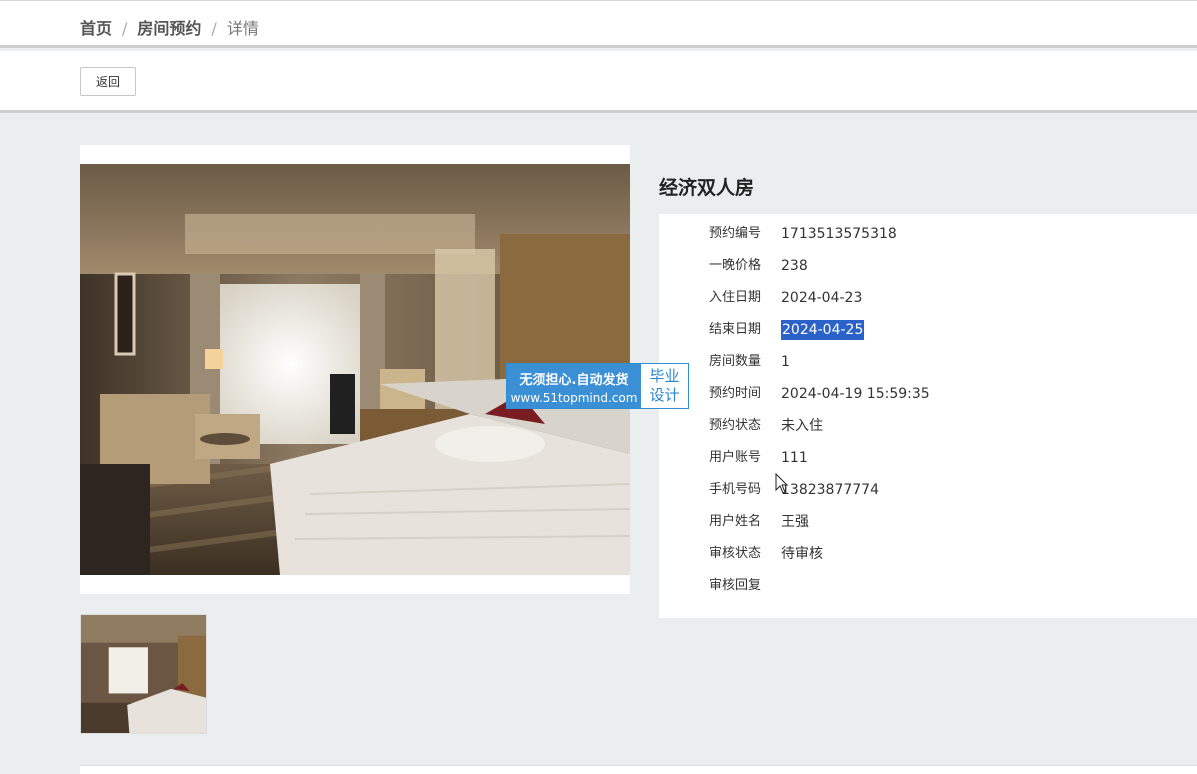  What do you see at coordinates (574, 398) in the screenshot?
I see `watermark-line2: www.51topmind.com` at bounding box center [574, 398].